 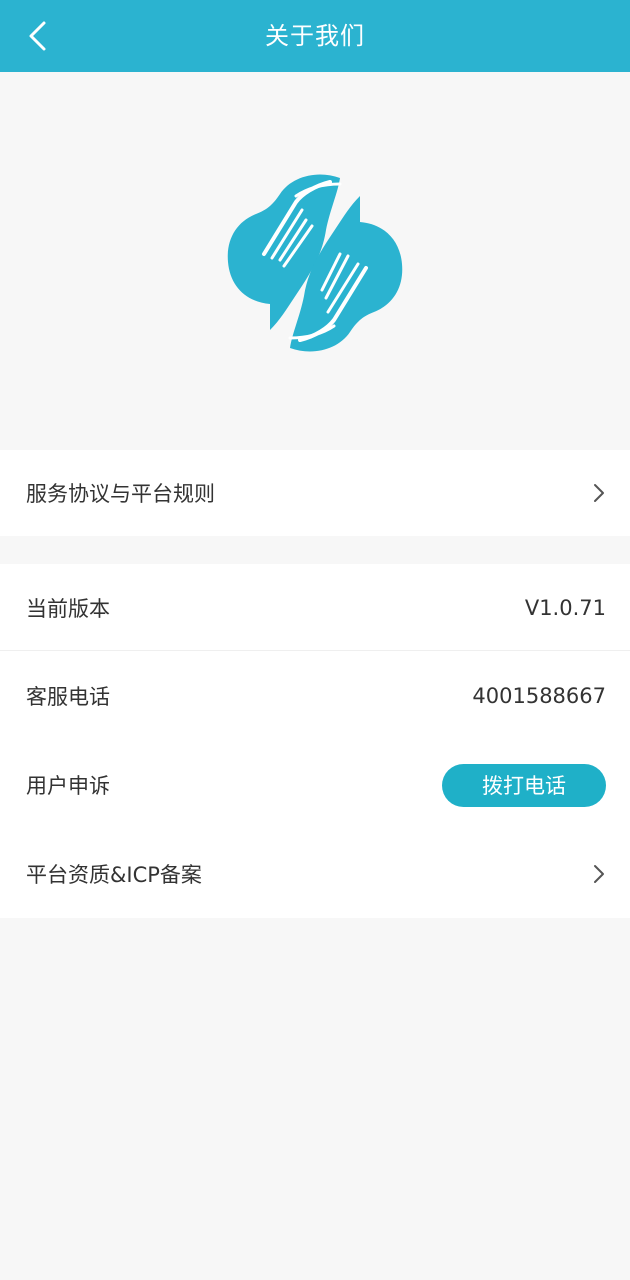 I want to click on hotline-label: 客服电话, so click(x=68, y=697).